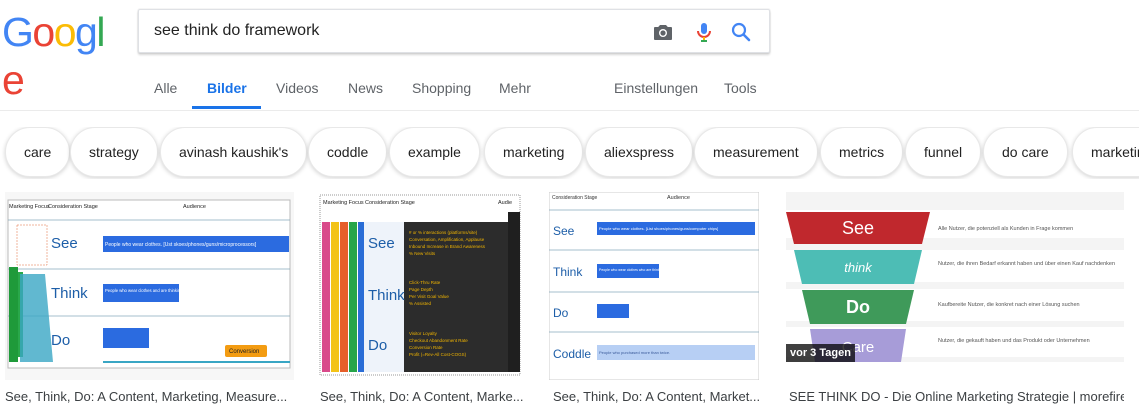  I want to click on tab-alle: Alle, so click(165, 88).